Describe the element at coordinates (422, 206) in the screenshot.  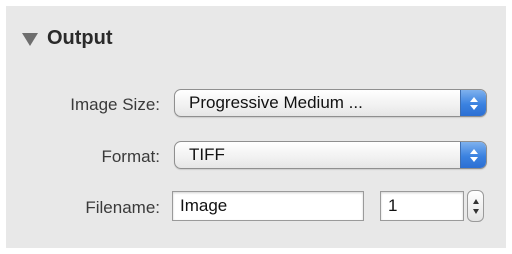
I see `filename-number-field` at that location.